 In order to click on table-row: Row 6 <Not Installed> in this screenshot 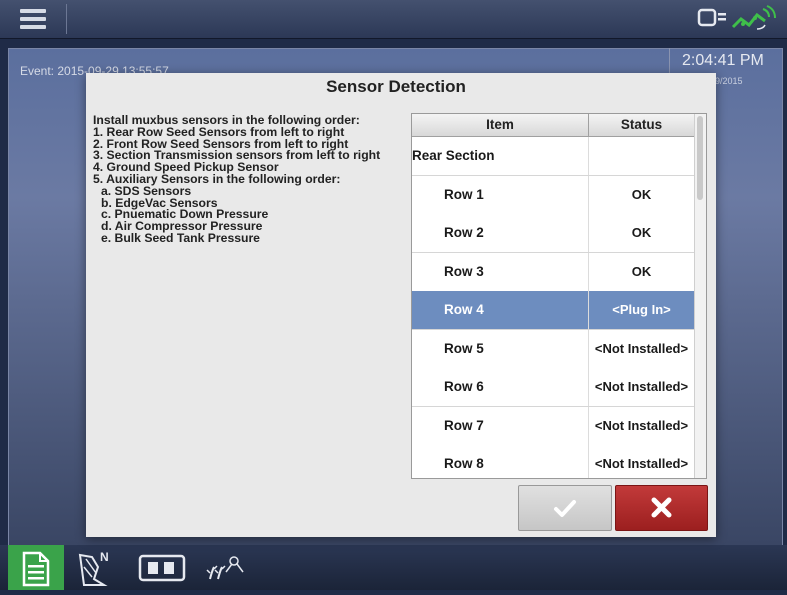, I will do `click(553, 387)`.